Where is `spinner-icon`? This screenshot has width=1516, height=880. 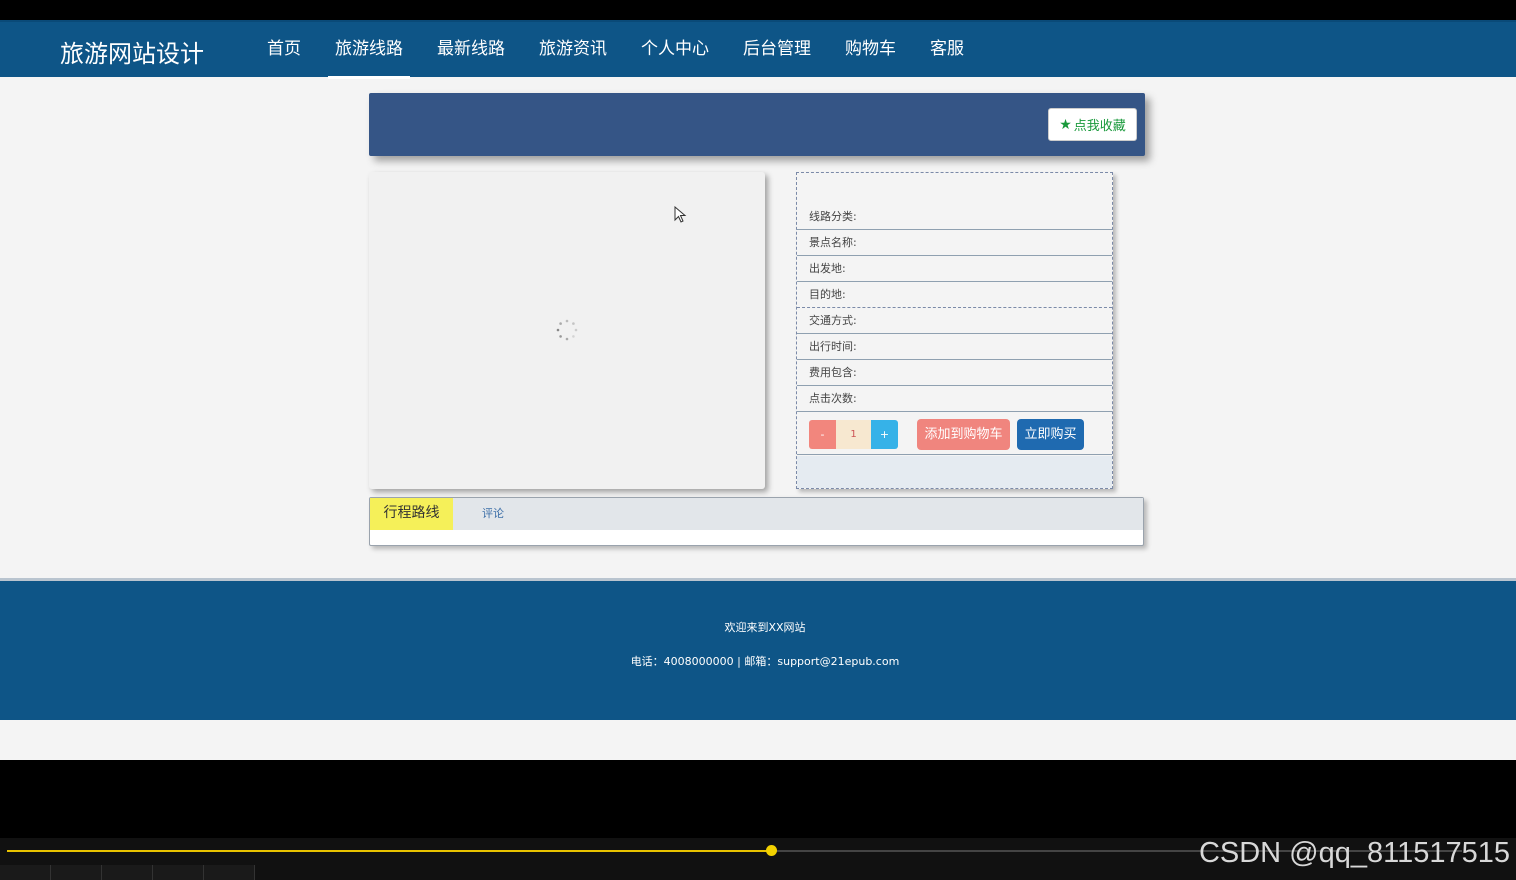 spinner-icon is located at coordinates (567, 330).